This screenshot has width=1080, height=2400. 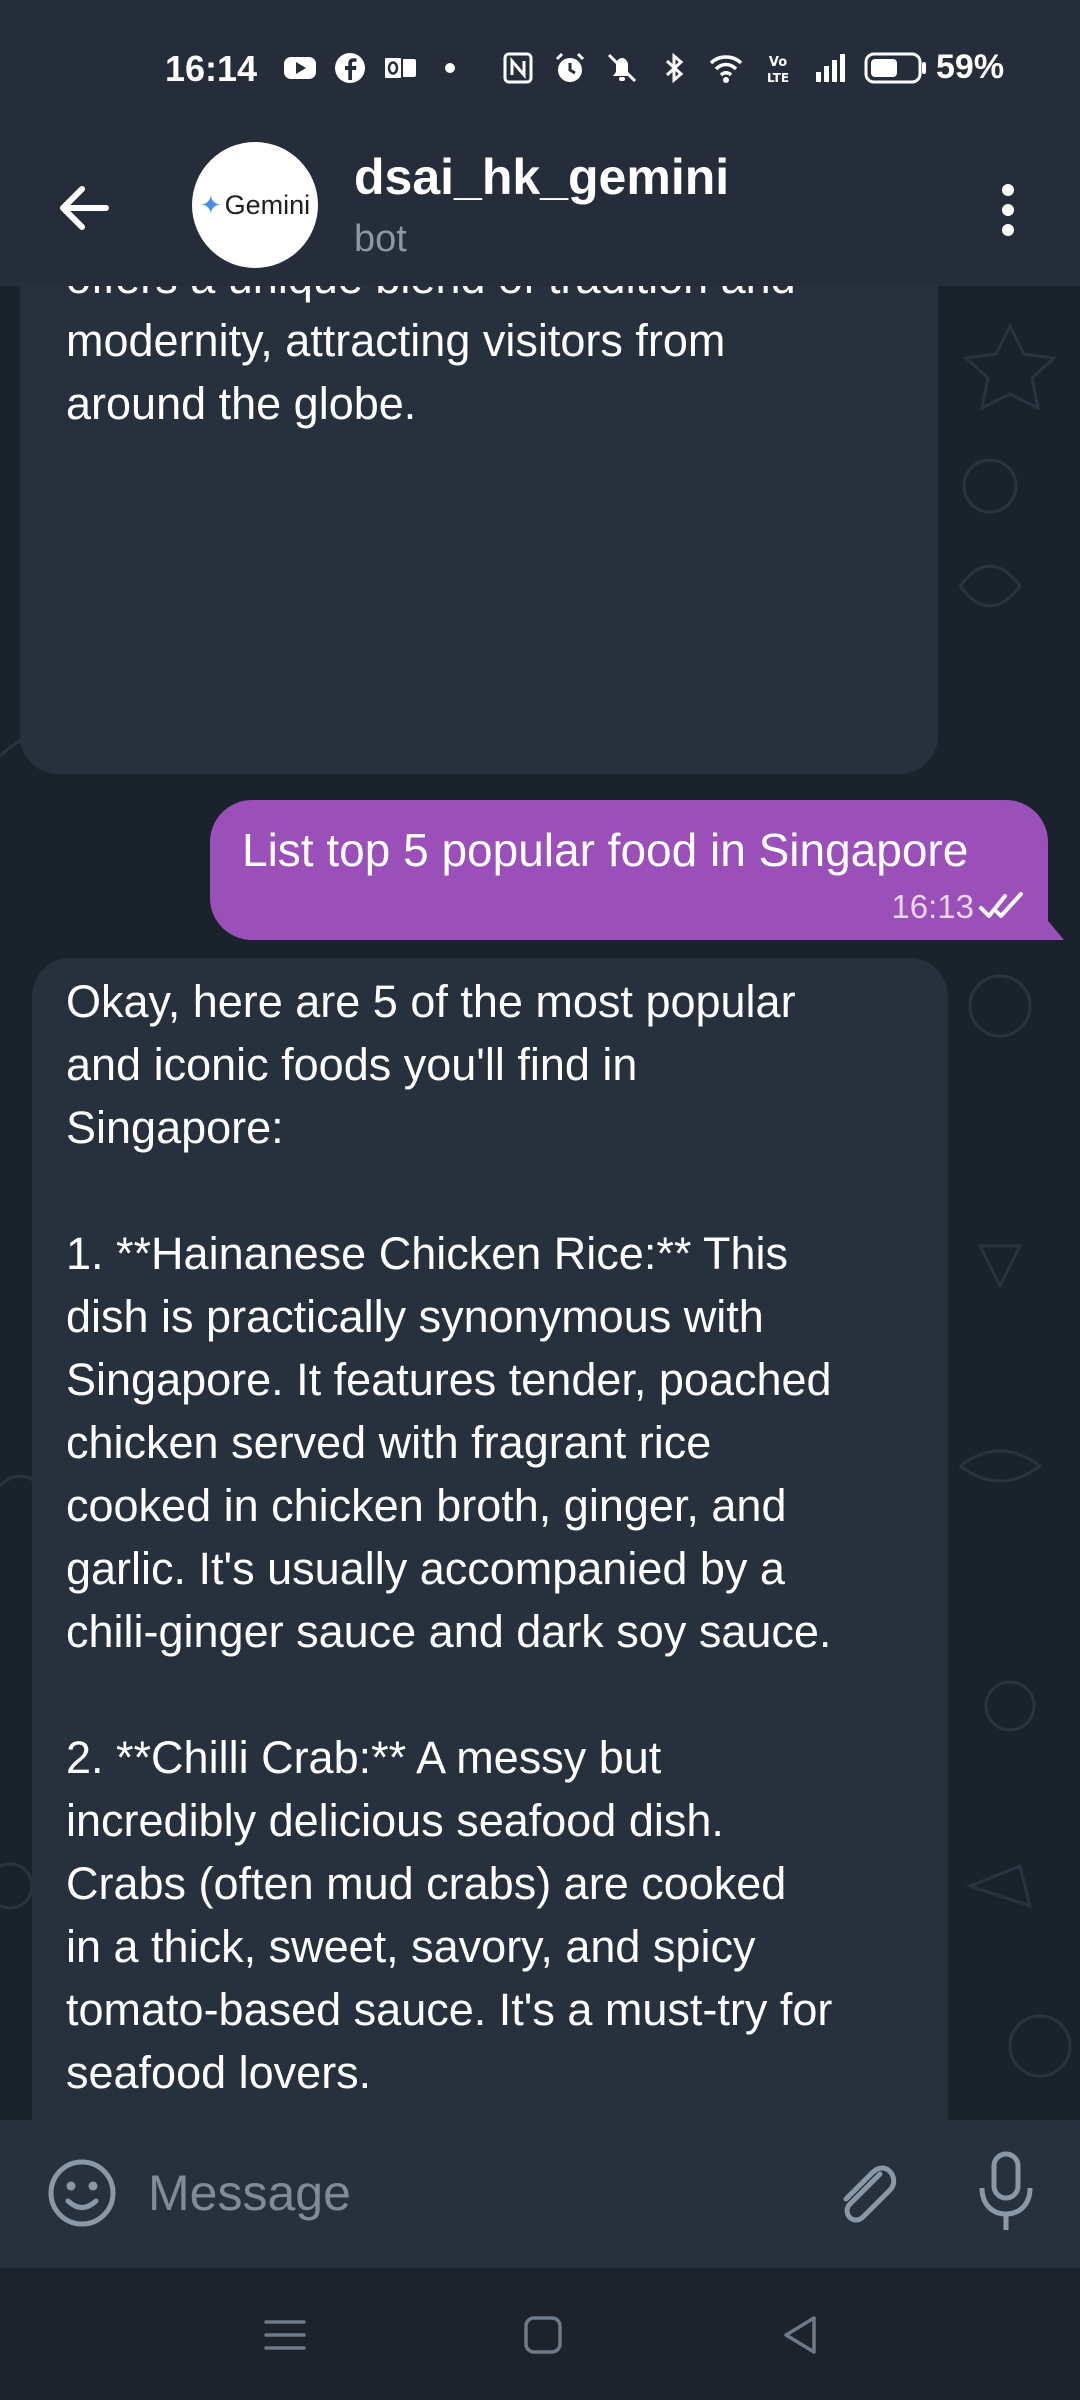 What do you see at coordinates (801, 2335) in the screenshot?
I see `back-nav-button` at bounding box center [801, 2335].